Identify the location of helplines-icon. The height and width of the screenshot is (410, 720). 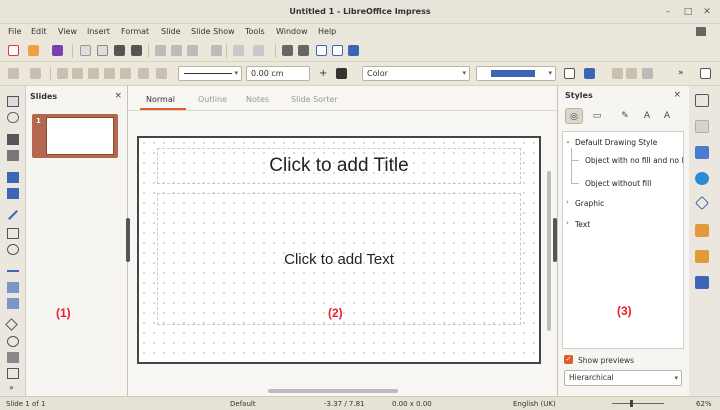
(337, 50).